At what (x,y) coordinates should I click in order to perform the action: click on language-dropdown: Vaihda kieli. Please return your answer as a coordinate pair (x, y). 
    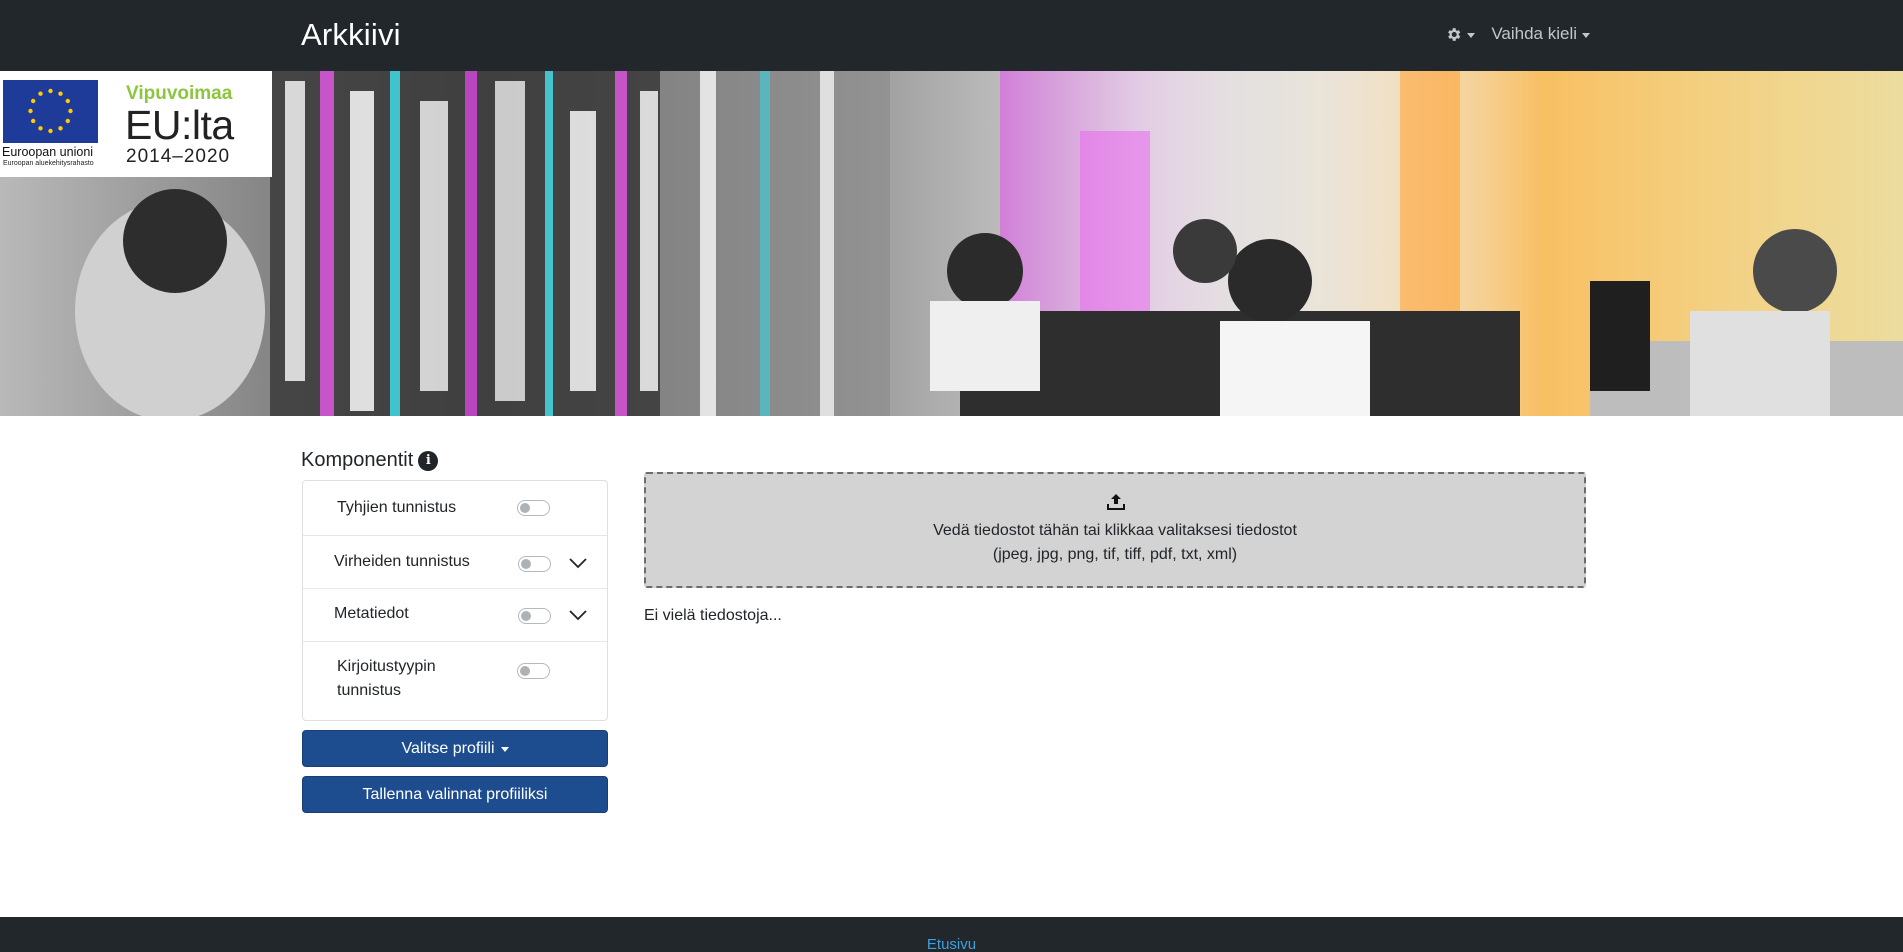
    Looking at the image, I should click on (1540, 34).